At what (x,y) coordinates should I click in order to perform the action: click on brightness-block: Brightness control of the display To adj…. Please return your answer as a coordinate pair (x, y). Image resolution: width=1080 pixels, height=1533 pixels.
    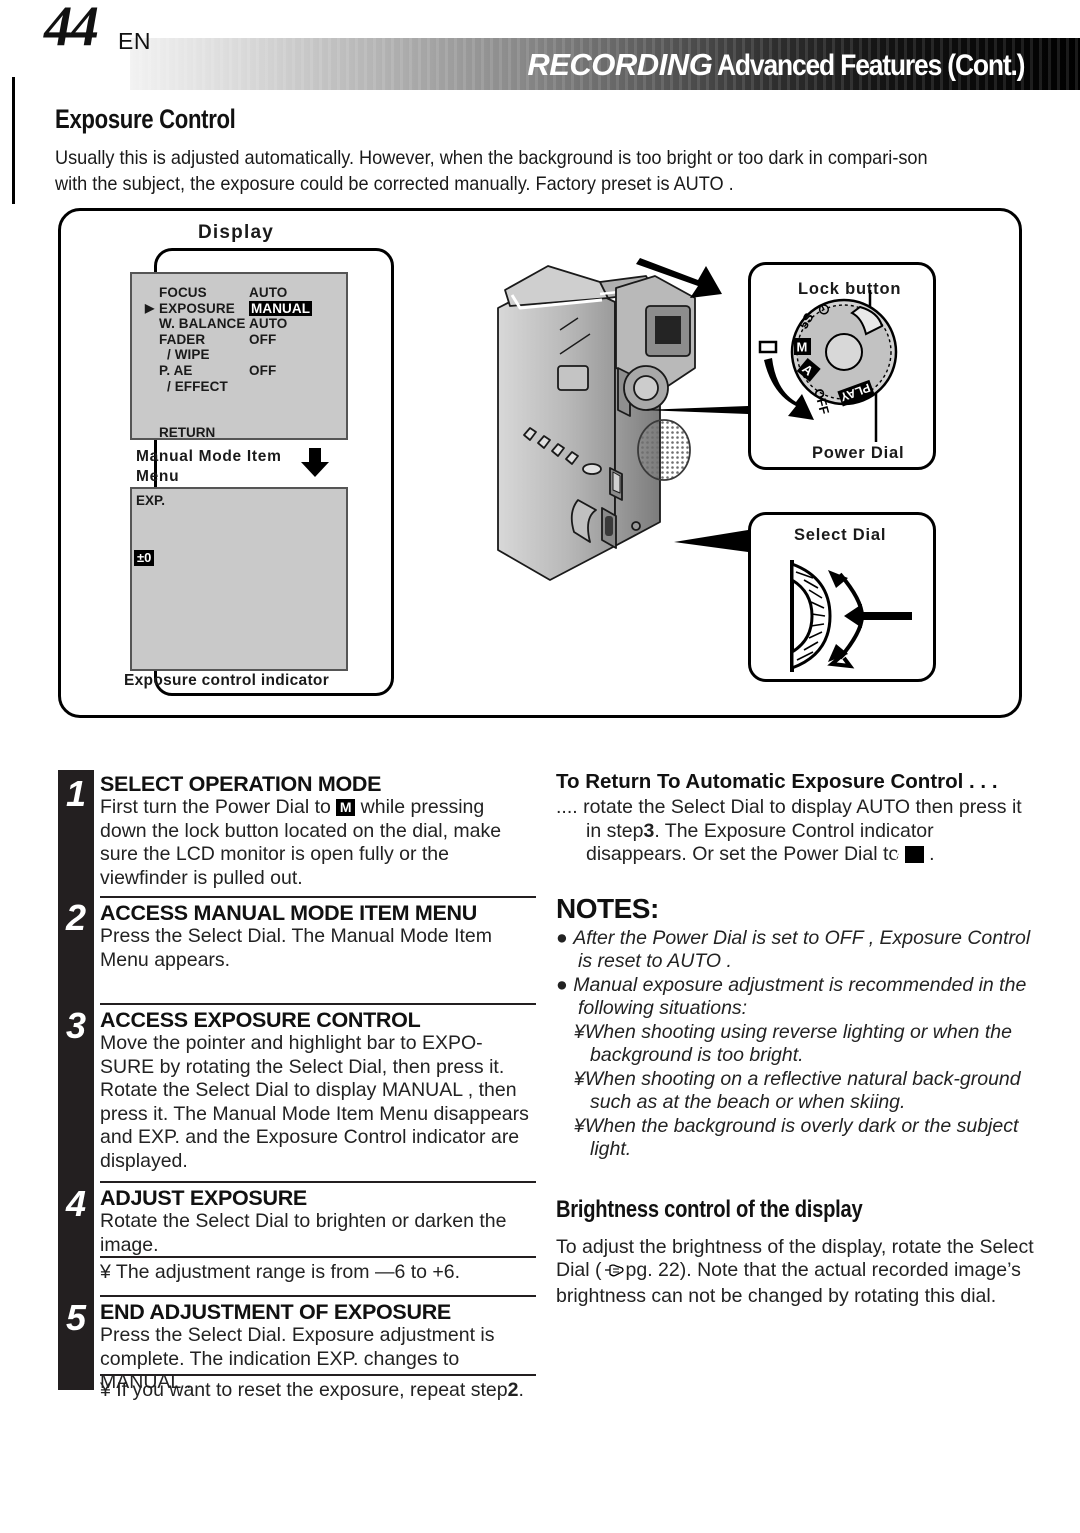
    Looking at the image, I should click on (795, 1252).